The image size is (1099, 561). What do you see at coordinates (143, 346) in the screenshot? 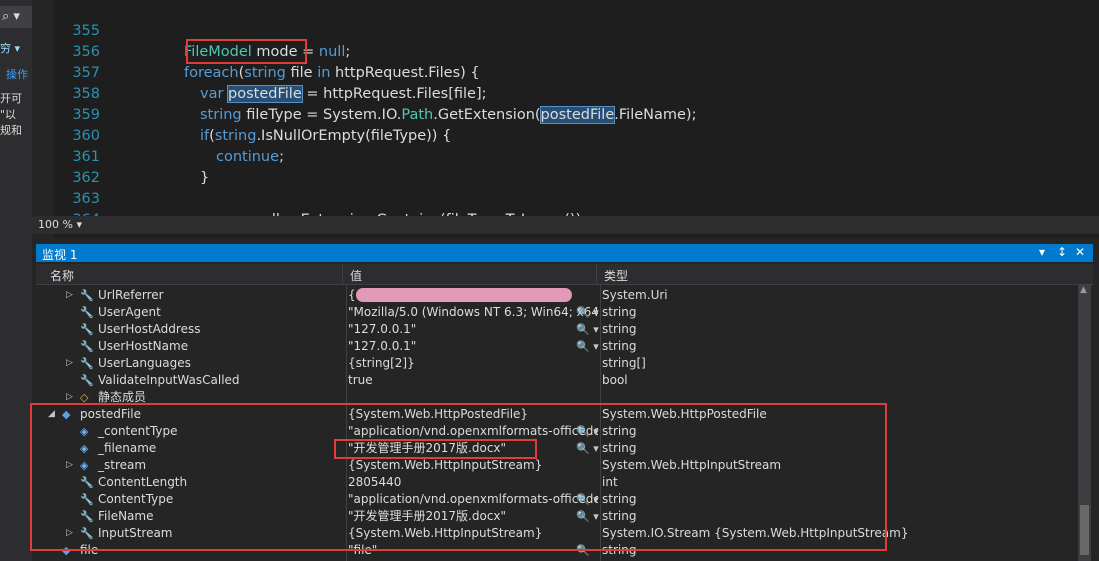
I see `watch-row-name: UserHostName` at bounding box center [143, 346].